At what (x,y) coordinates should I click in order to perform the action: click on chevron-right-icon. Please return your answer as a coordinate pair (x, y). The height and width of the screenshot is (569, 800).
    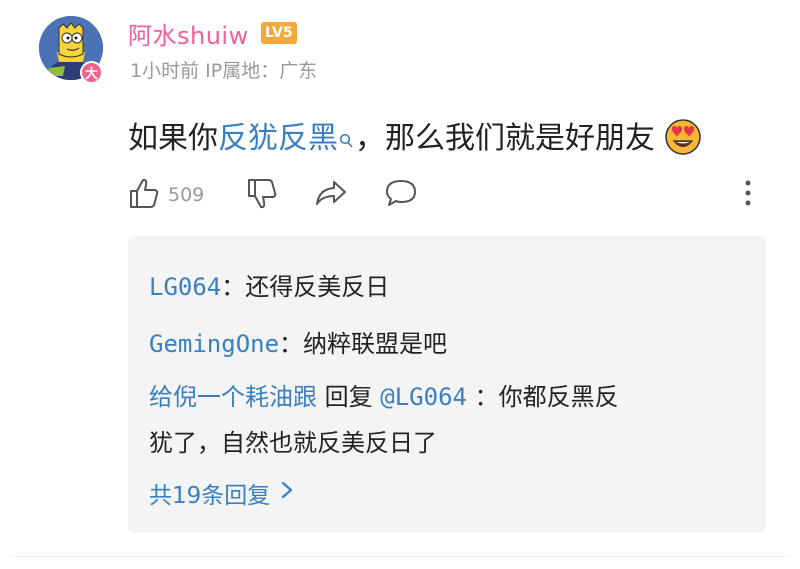
    Looking at the image, I should click on (287, 493).